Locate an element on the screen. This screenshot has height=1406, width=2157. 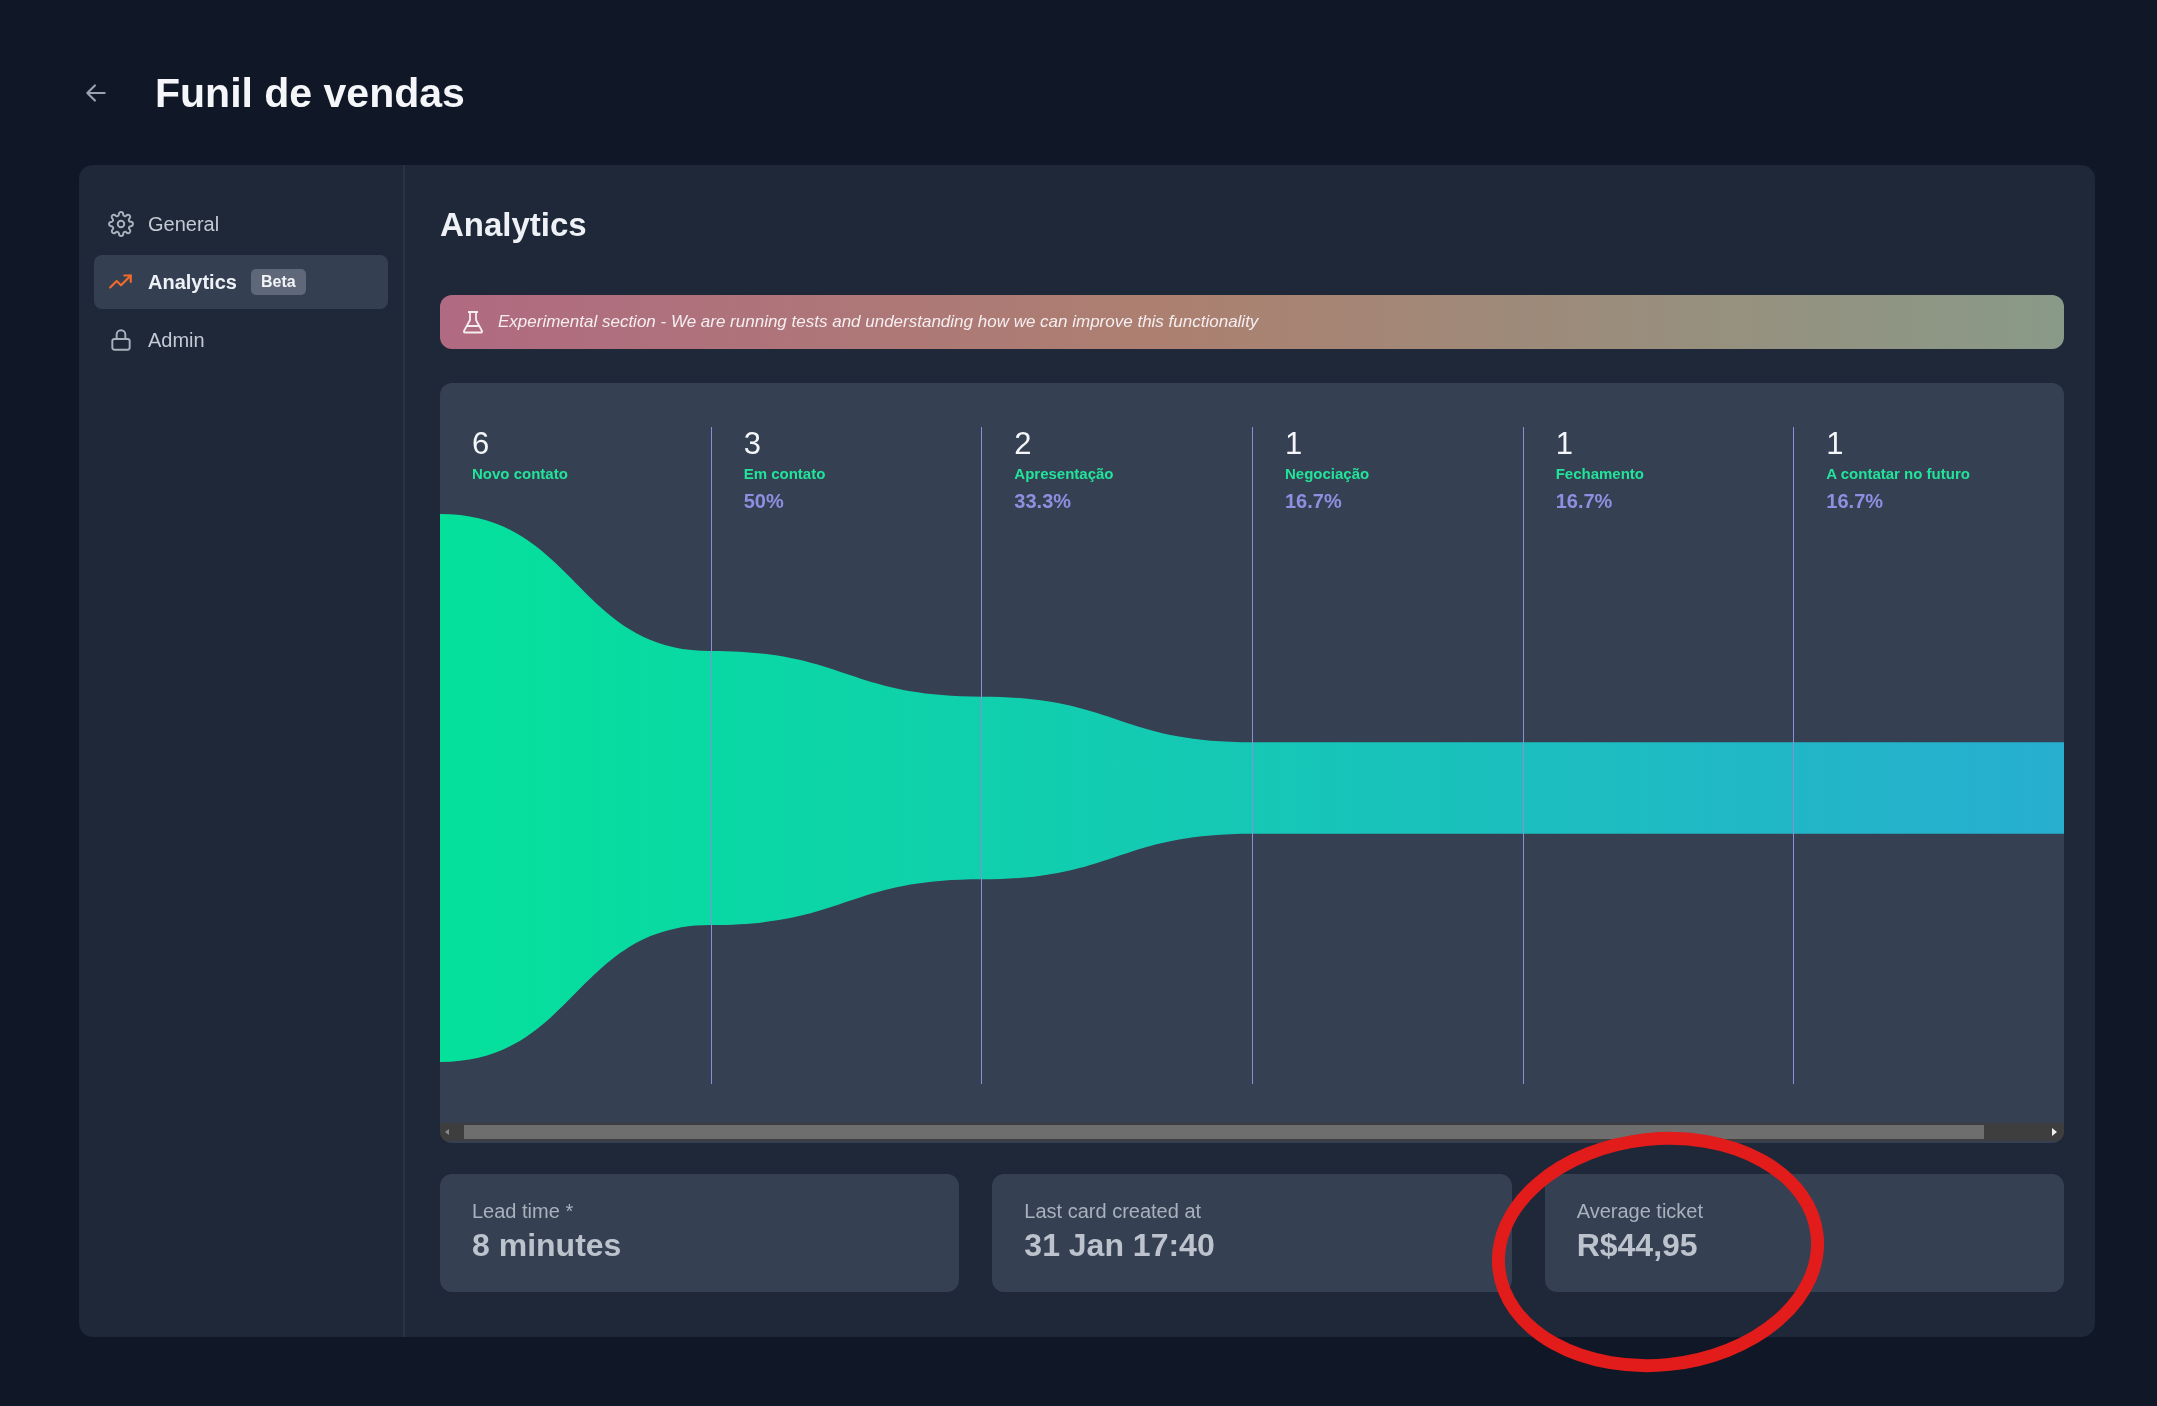
stat-label: Average ticket is located at coordinates (1640, 1211).